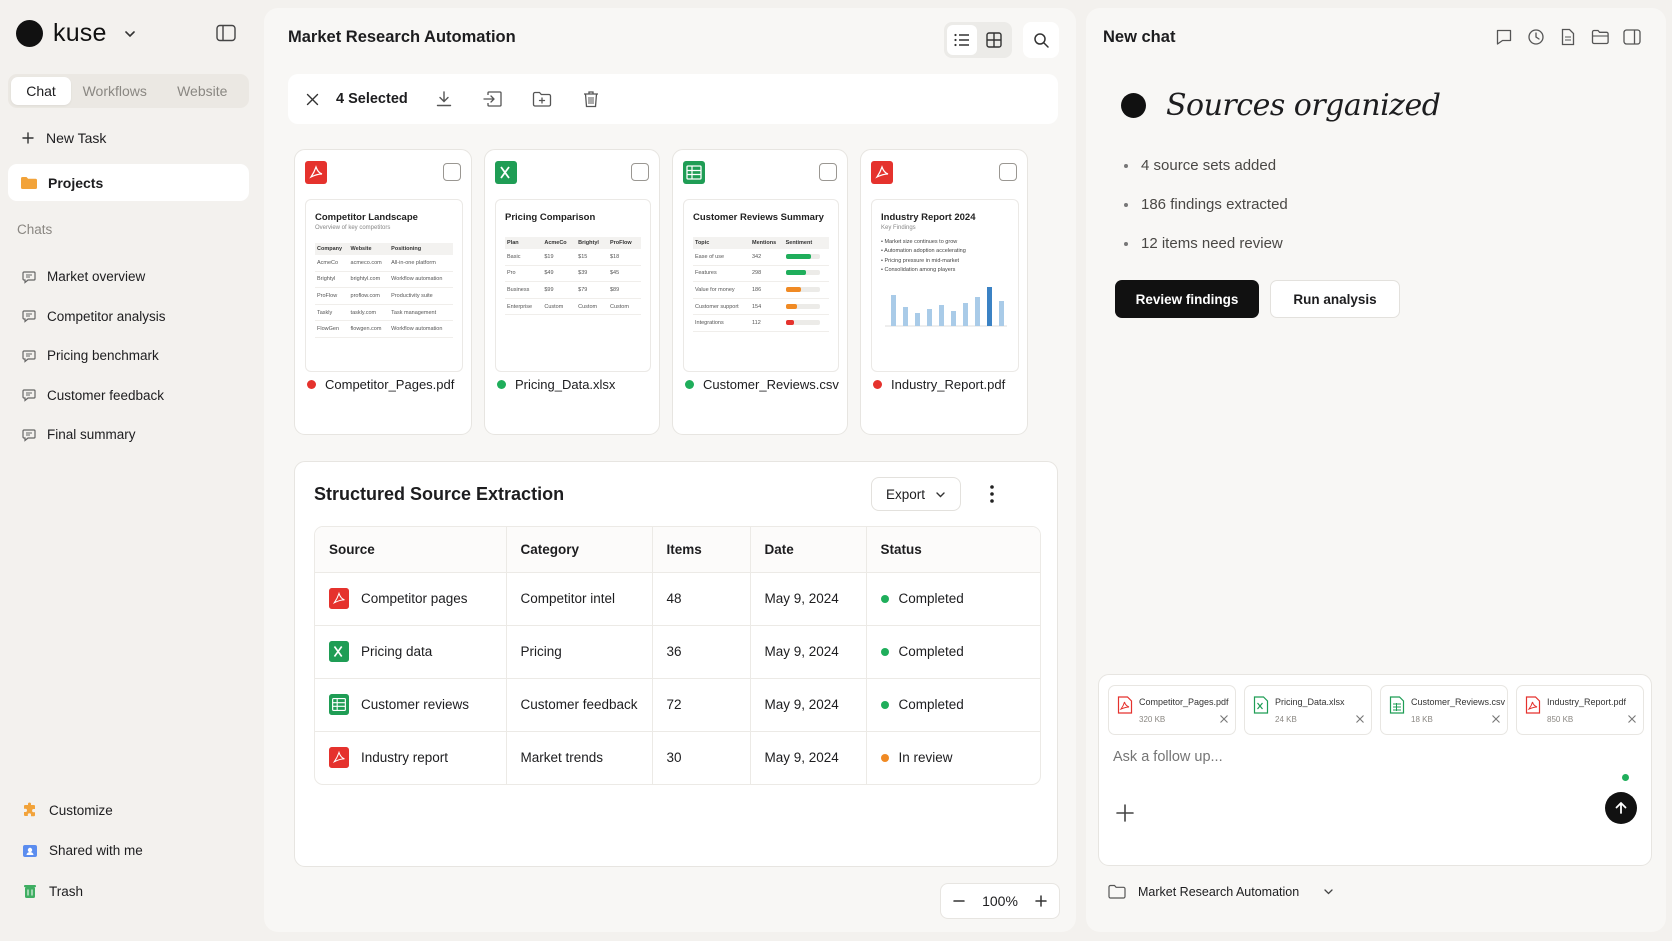 Image resolution: width=1672 pixels, height=941 pixels. I want to click on more-options-icon, so click(992, 494).